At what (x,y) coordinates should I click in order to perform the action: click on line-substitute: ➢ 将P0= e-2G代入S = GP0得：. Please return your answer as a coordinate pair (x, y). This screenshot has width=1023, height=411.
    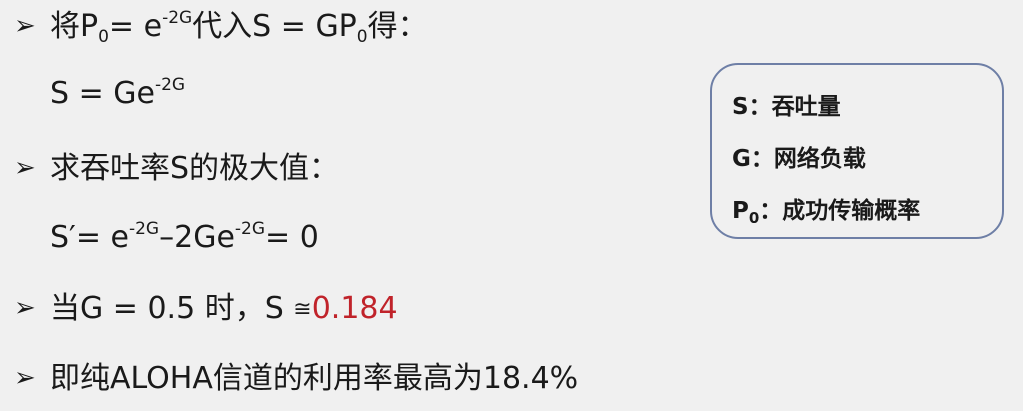
    Looking at the image, I should click on (221, 27).